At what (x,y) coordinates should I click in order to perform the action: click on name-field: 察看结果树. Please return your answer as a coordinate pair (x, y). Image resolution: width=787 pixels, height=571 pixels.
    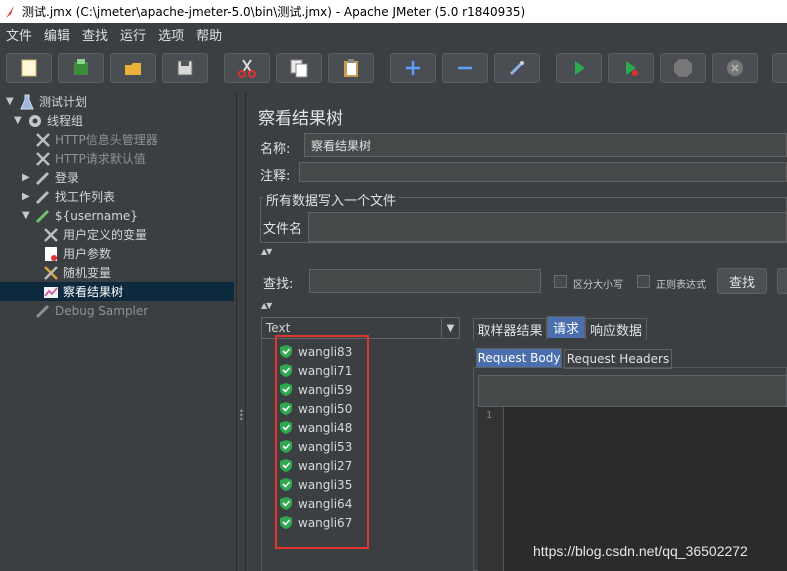
    Looking at the image, I should click on (545, 145).